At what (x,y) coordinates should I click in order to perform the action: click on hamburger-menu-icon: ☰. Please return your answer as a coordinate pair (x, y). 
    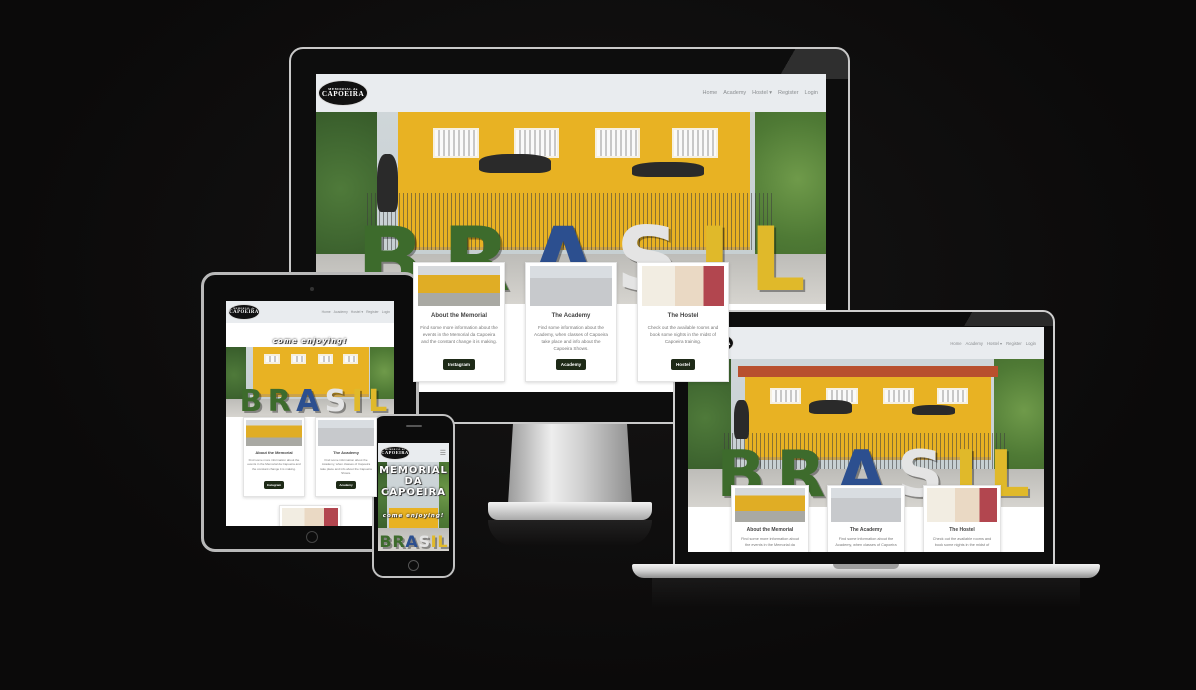
    Looking at the image, I should click on (443, 453).